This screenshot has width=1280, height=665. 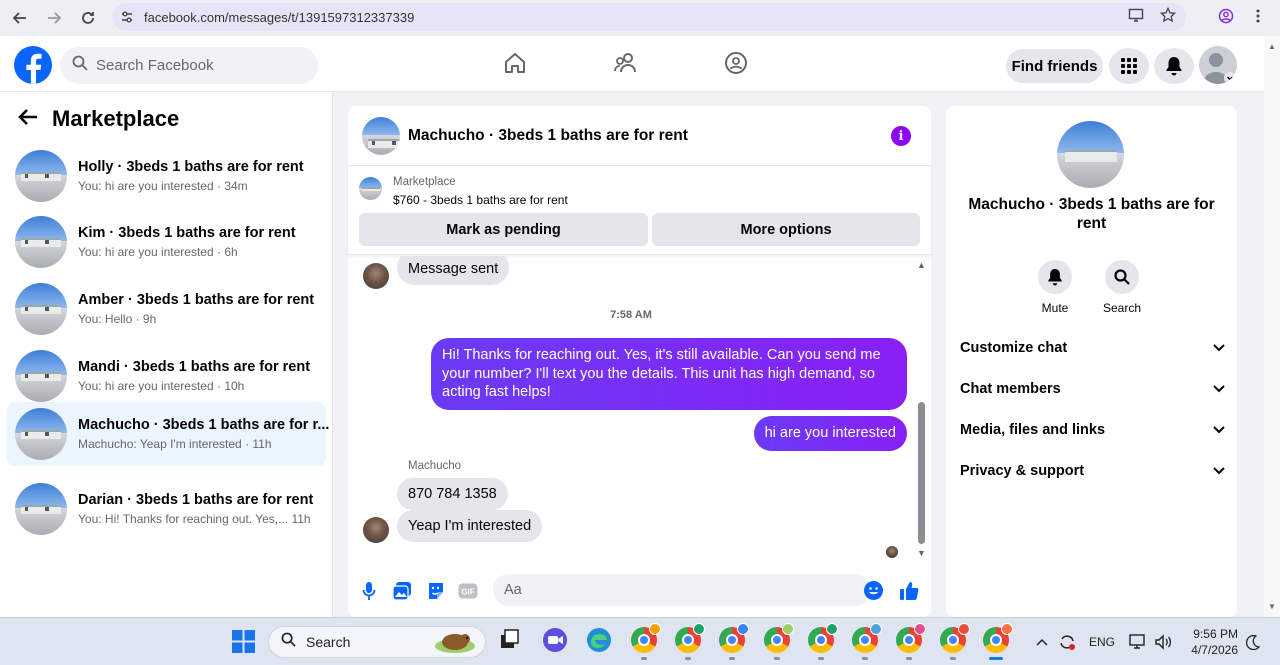 I want to click on facebook-logo-icon, so click(x=33, y=65).